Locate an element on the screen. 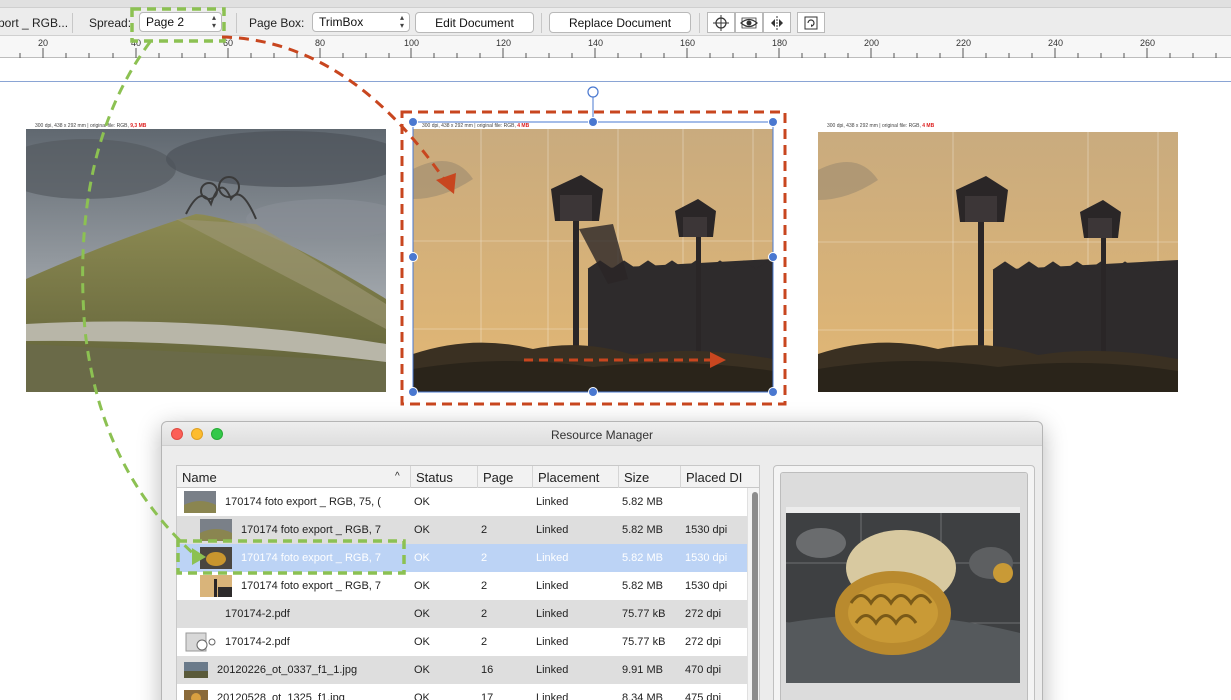 The height and width of the screenshot is (700, 1231). row-dpi: 272 dpi is located at coordinates (703, 614).